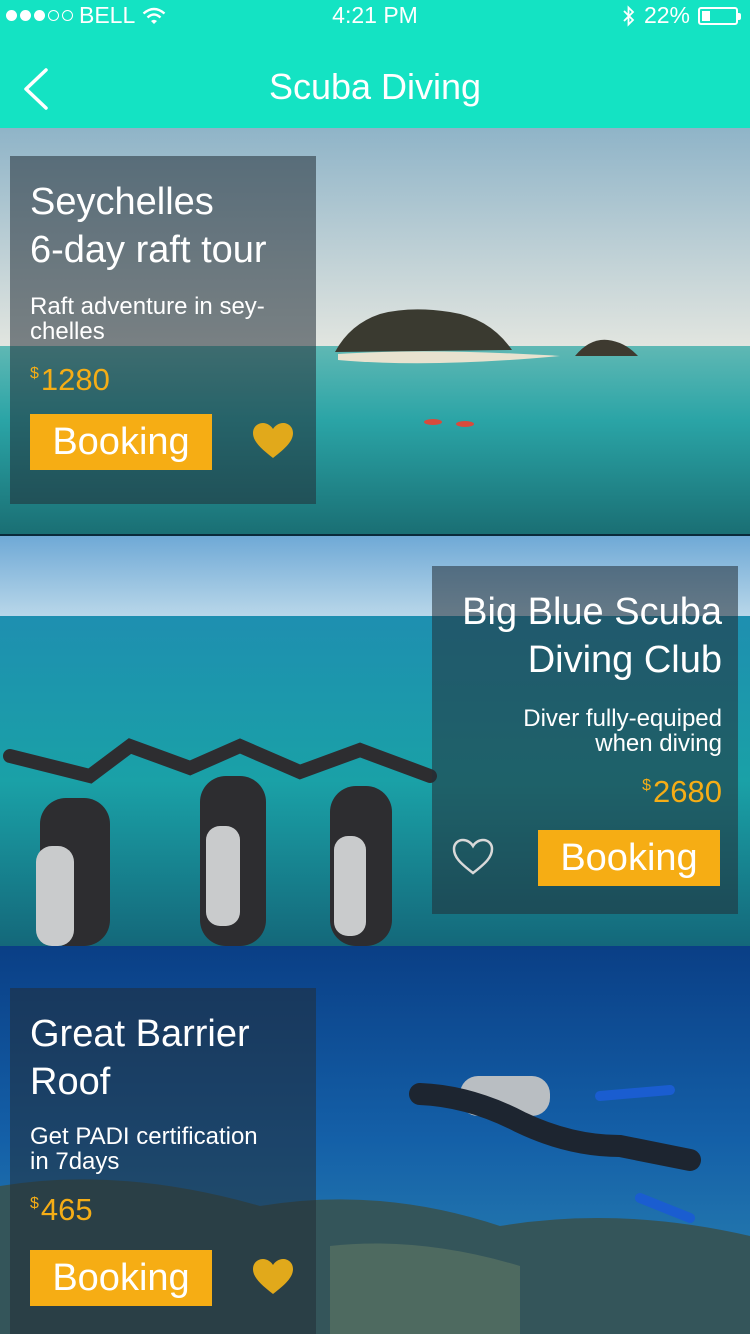  What do you see at coordinates (592, 636) in the screenshot?
I see `tour-title: Big Blue Scuba Diving Club` at bounding box center [592, 636].